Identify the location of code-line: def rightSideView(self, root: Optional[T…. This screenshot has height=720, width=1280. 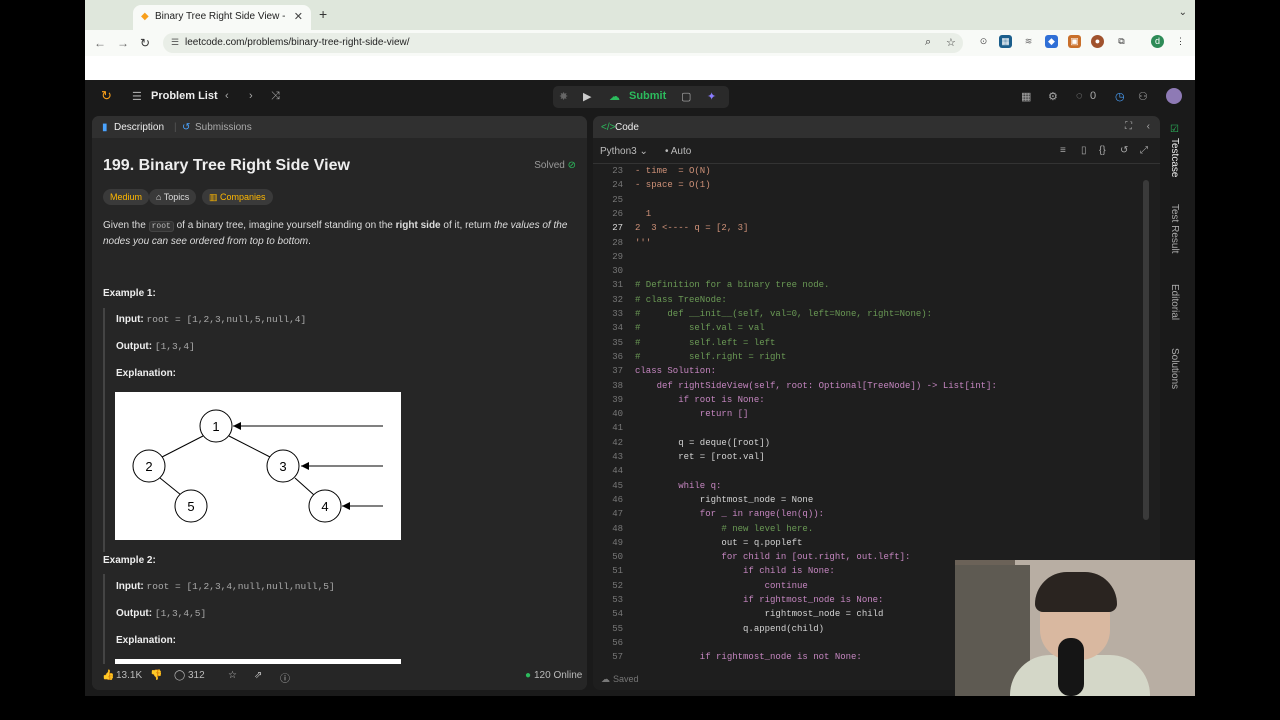
(816, 385).